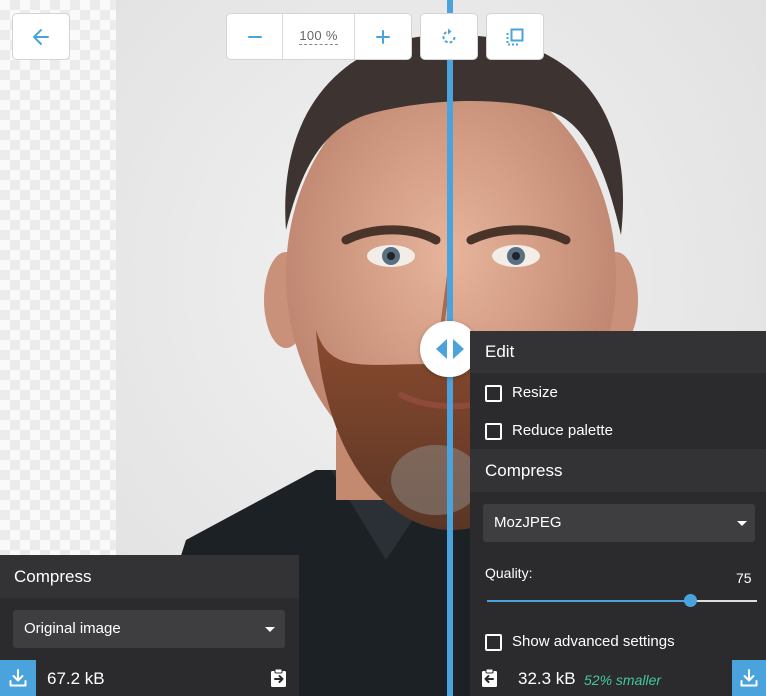 This screenshot has height=696, width=766. I want to click on left-options-panel: Compress Original image 67.2 kB, so click(149, 625).